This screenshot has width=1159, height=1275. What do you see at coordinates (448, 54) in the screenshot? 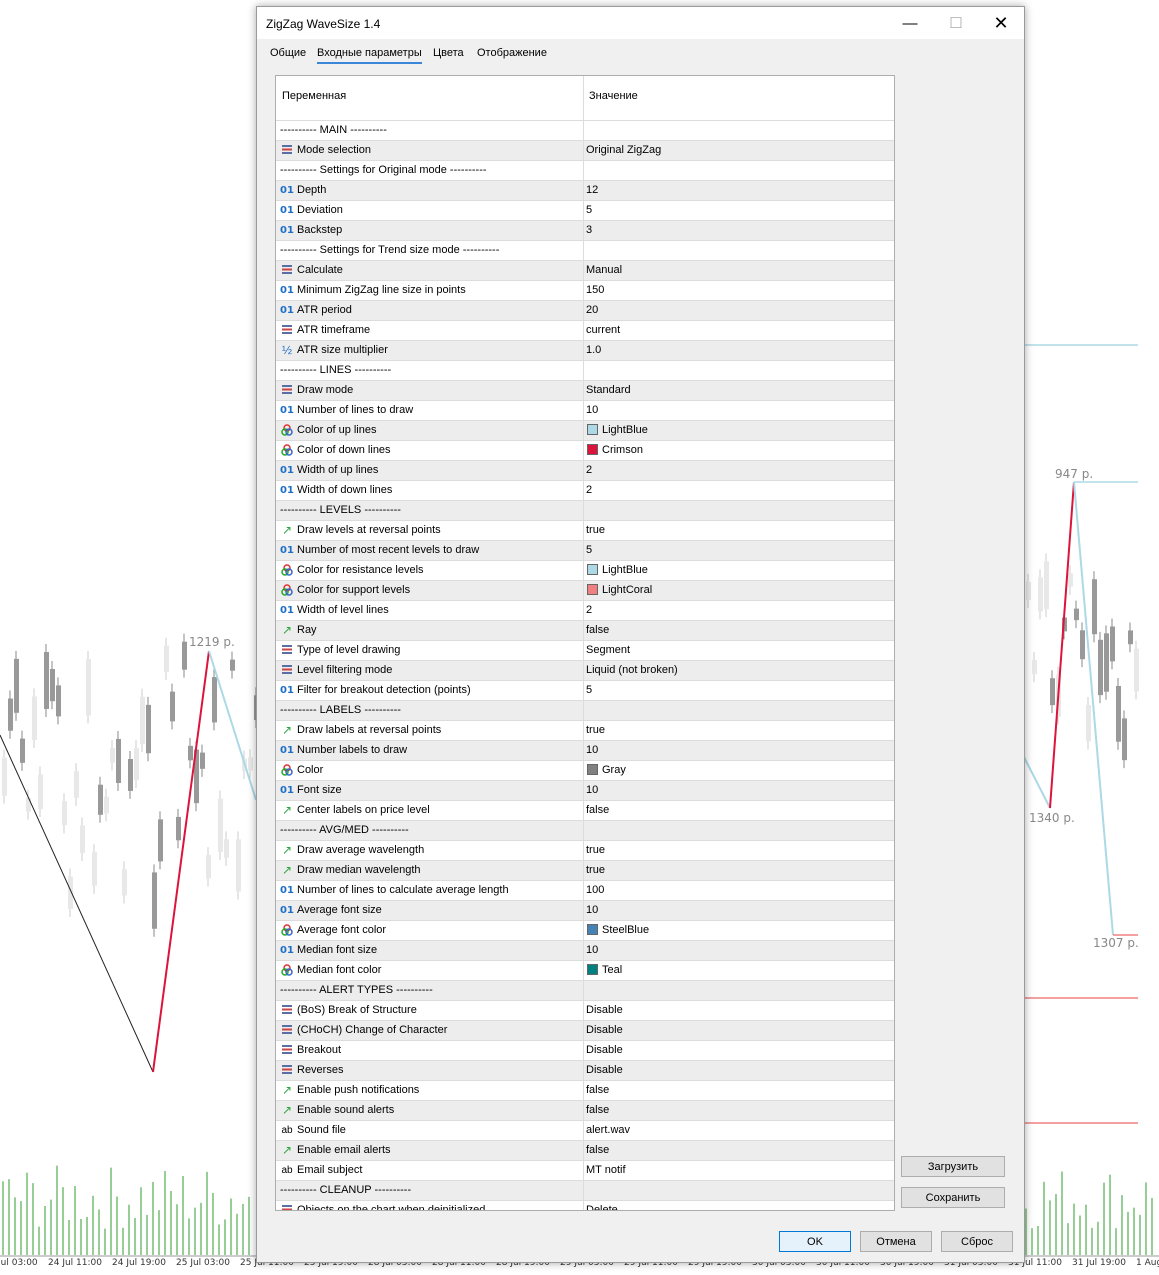
I see `tab-colors: Цвета` at bounding box center [448, 54].